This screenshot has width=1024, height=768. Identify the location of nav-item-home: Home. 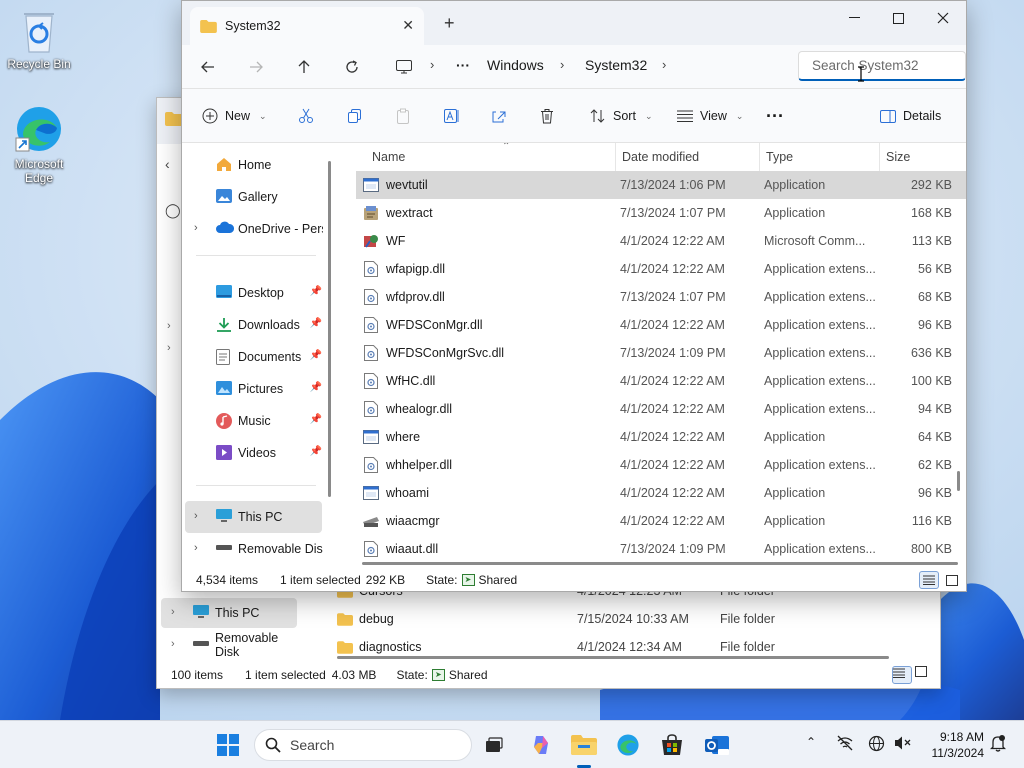
(253, 165).